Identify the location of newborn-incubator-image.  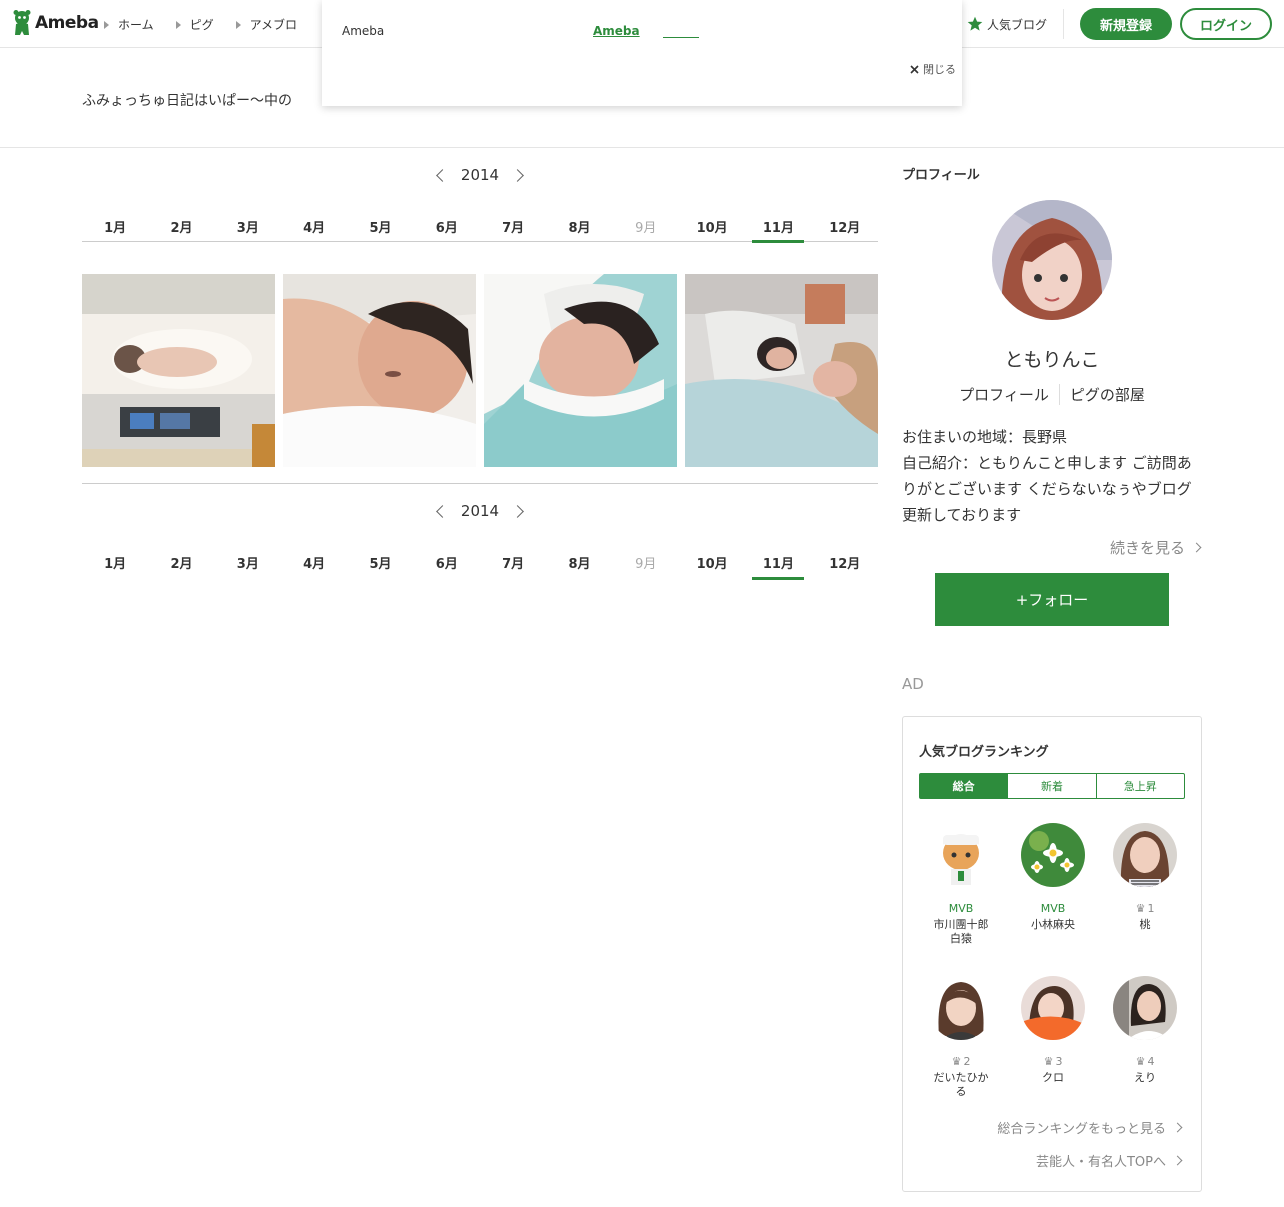
(178, 370).